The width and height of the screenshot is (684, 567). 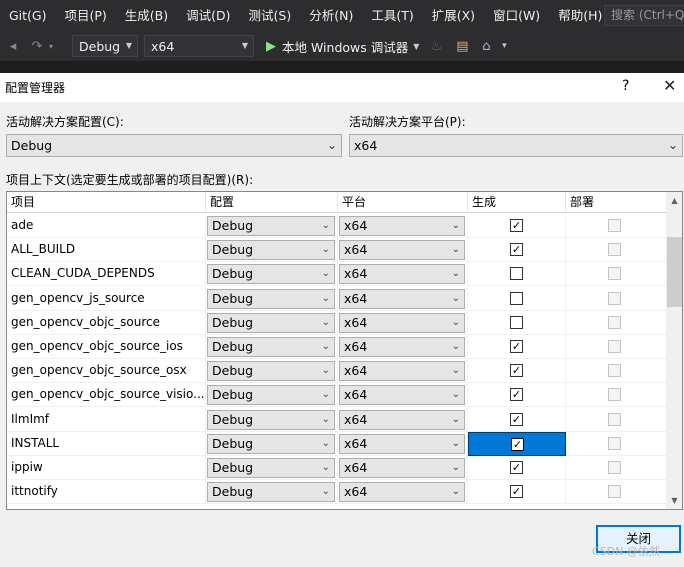 I want to click on column-configuration: 配置, so click(x=272, y=202).